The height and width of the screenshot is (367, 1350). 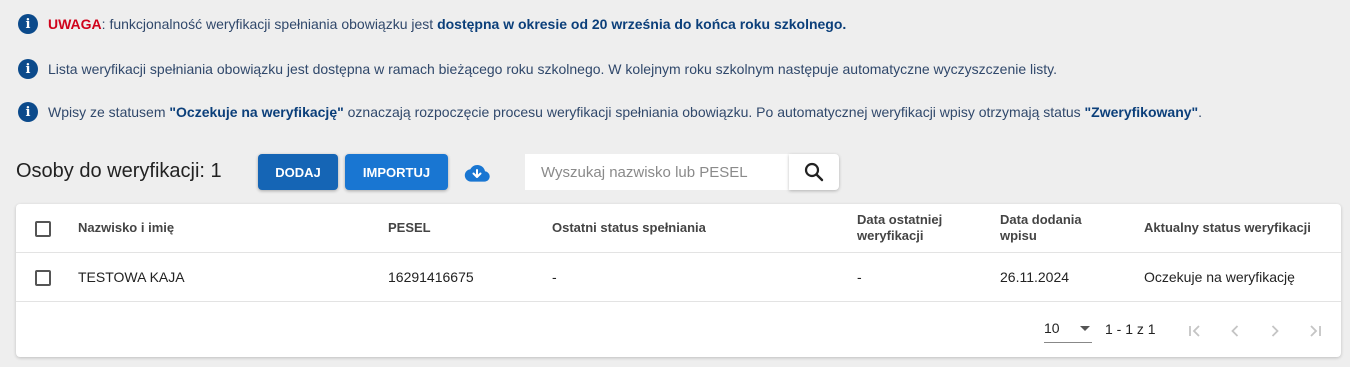 I want to click on cell-pesel: 16291416675, so click(x=431, y=277).